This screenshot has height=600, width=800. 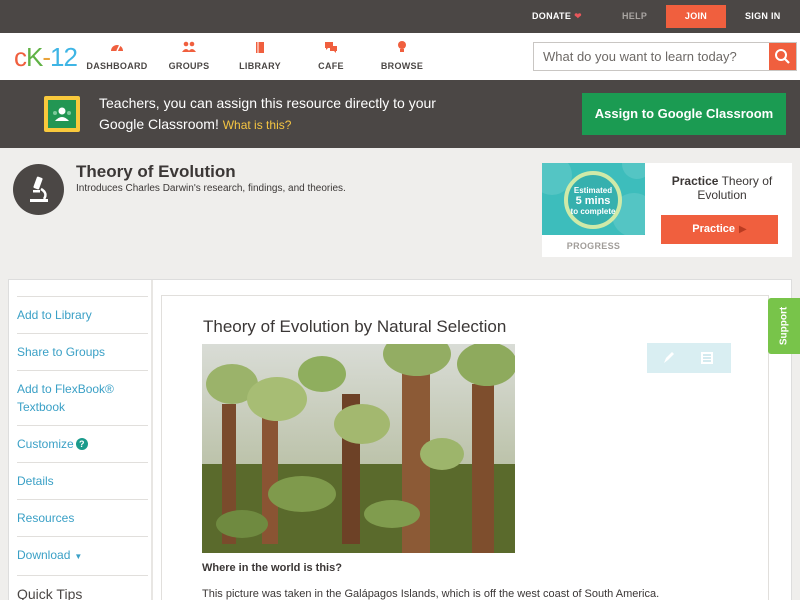 What do you see at coordinates (82, 517) in the screenshot?
I see `resources-link: Resources` at bounding box center [82, 517].